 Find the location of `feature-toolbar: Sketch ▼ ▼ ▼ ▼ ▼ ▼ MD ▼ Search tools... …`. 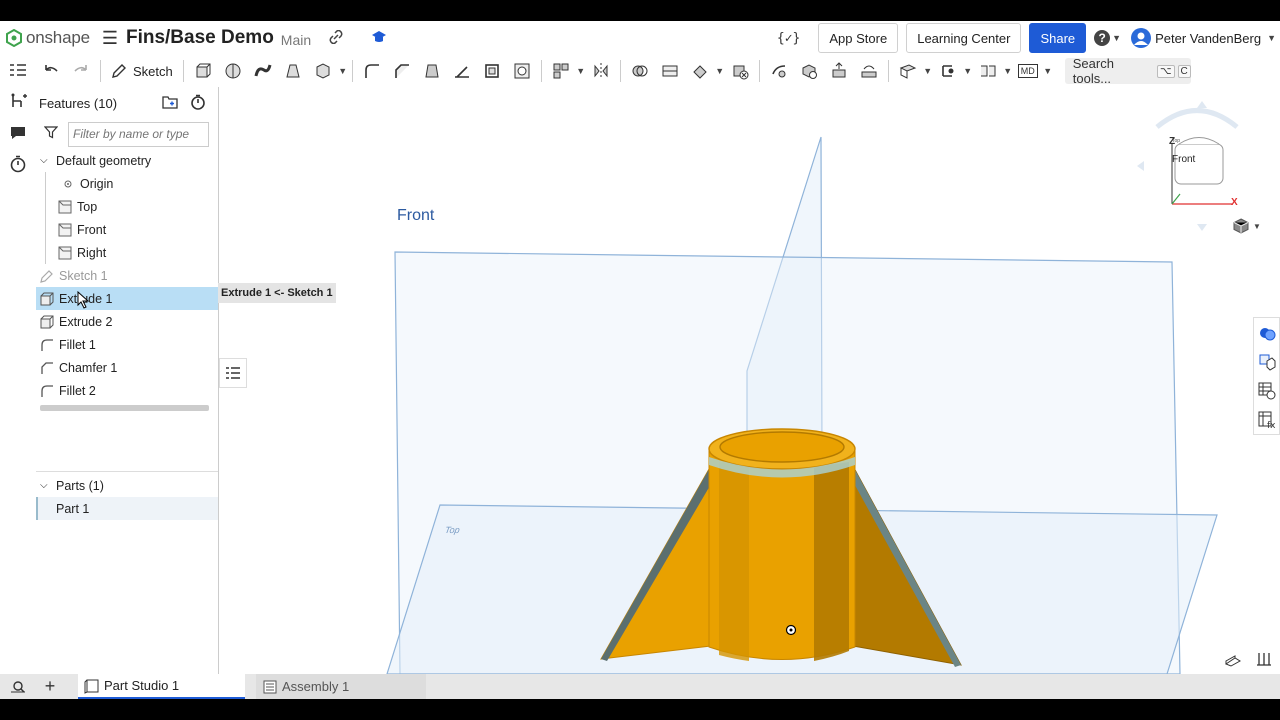

feature-toolbar: Sketch ▼ ▼ ▼ ▼ ▼ ▼ MD ▼ Search tools... … is located at coordinates (658, 71).